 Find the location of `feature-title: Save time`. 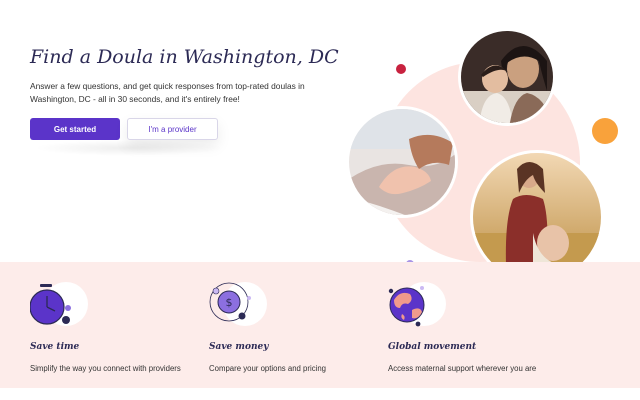

feature-title: Save time is located at coordinates (55, 347).